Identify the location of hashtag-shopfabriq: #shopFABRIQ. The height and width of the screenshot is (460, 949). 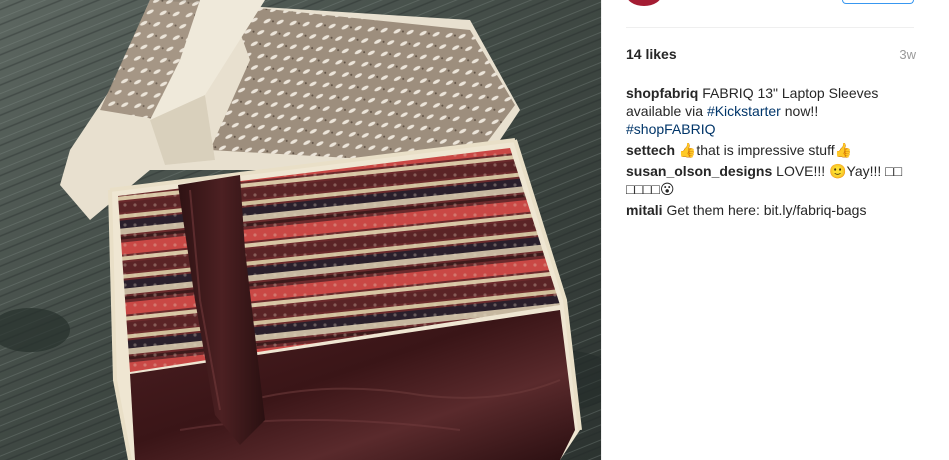
(671, 129).